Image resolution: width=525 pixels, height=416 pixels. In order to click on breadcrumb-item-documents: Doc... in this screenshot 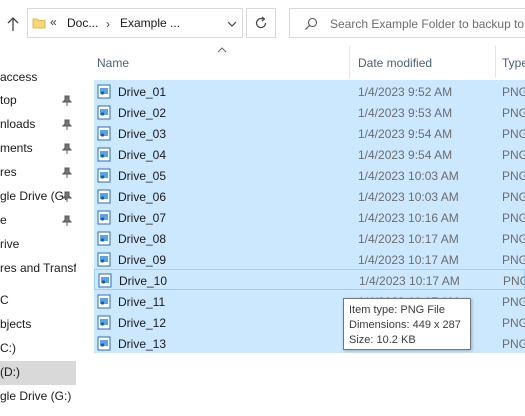, I will do `click(82, 23)`.